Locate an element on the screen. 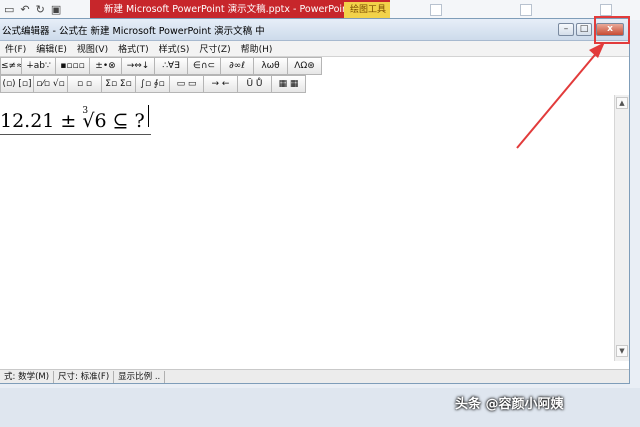  editor-menu-bar: 件(F) 编辑(E) 视图(V) 格式(T) 样式(S) 尺寸(Z) 帮助(H) is located at coordinates (314, 49).